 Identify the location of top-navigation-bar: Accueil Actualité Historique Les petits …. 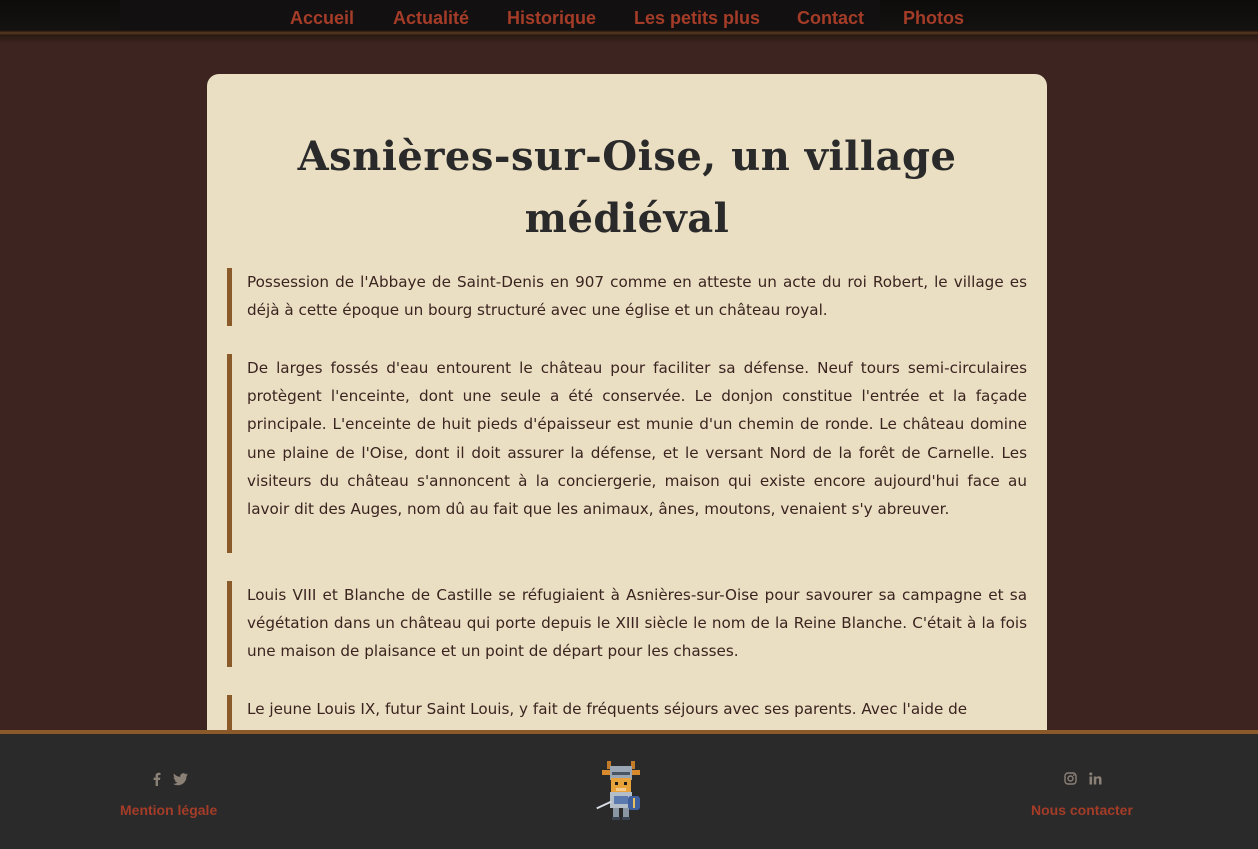
(629, 22).